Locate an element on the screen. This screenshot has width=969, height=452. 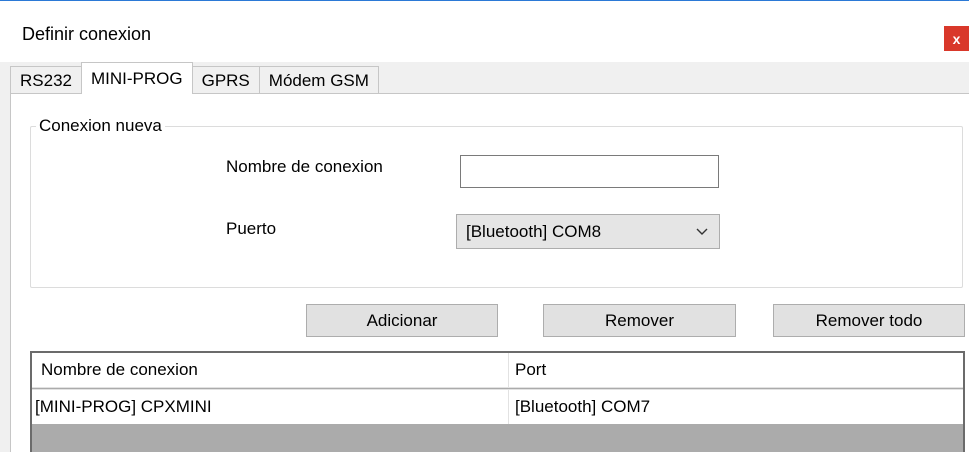
tab-rs232: RS232 is located at coordinates (46, 80).